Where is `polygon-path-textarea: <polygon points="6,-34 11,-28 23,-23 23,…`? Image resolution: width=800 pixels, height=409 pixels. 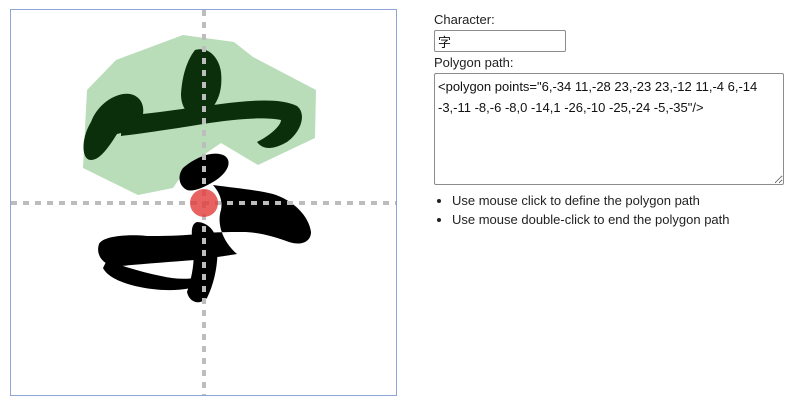
polygon-path-textarea: <polygon points="6,-34 11,-28 23,-23 23,… is located at coordinates (609, 129).